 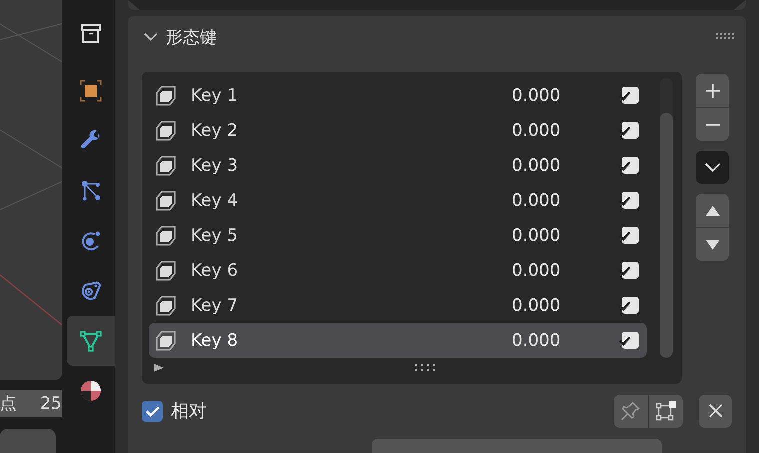 I want to click on vertex-square-icon, so click(x=666, y=411).